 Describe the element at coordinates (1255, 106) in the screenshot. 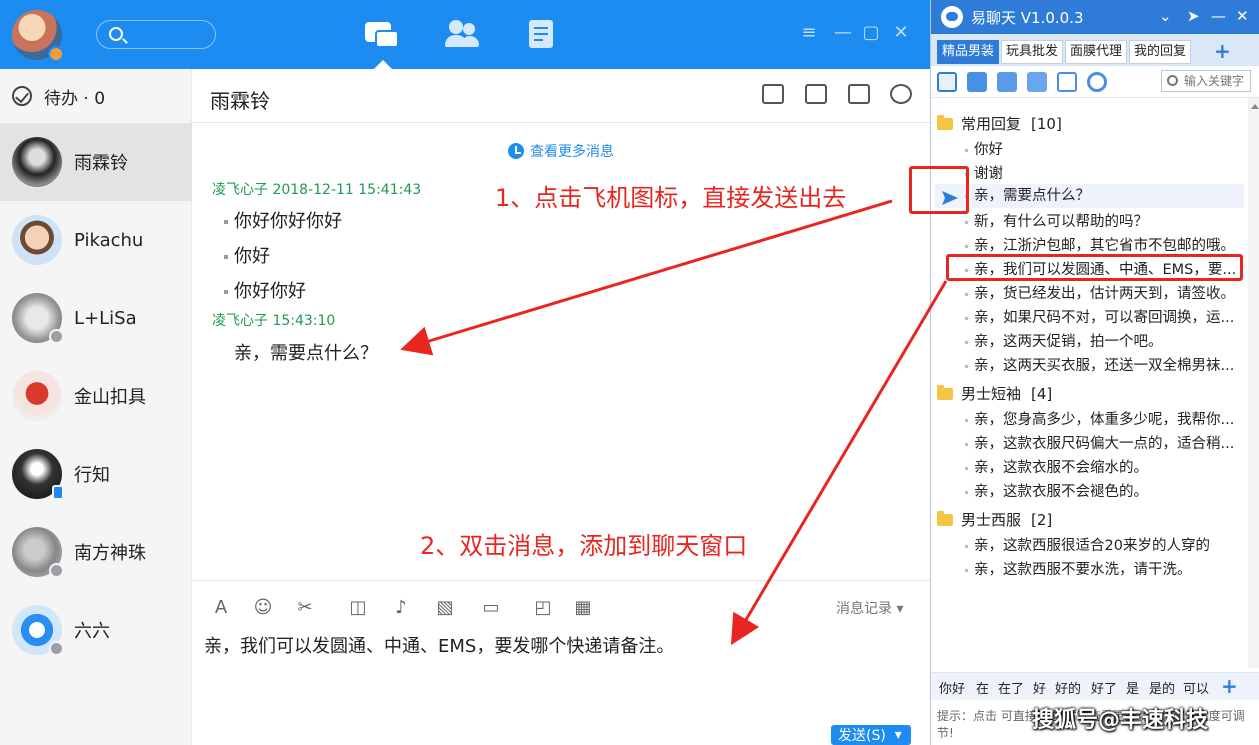

I see `scroll-up-icon` at that location.